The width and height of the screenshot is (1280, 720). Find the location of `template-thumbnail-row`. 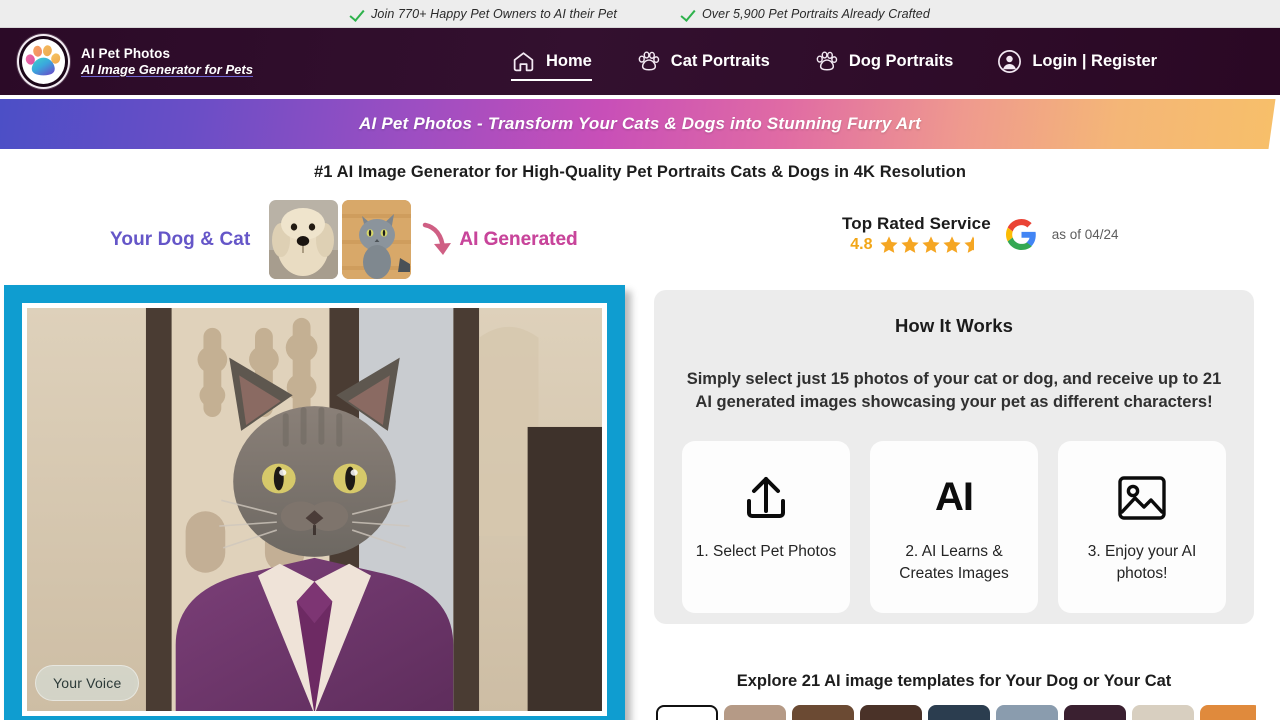

template-thumbnail-row is located at coordinates (956, 712).